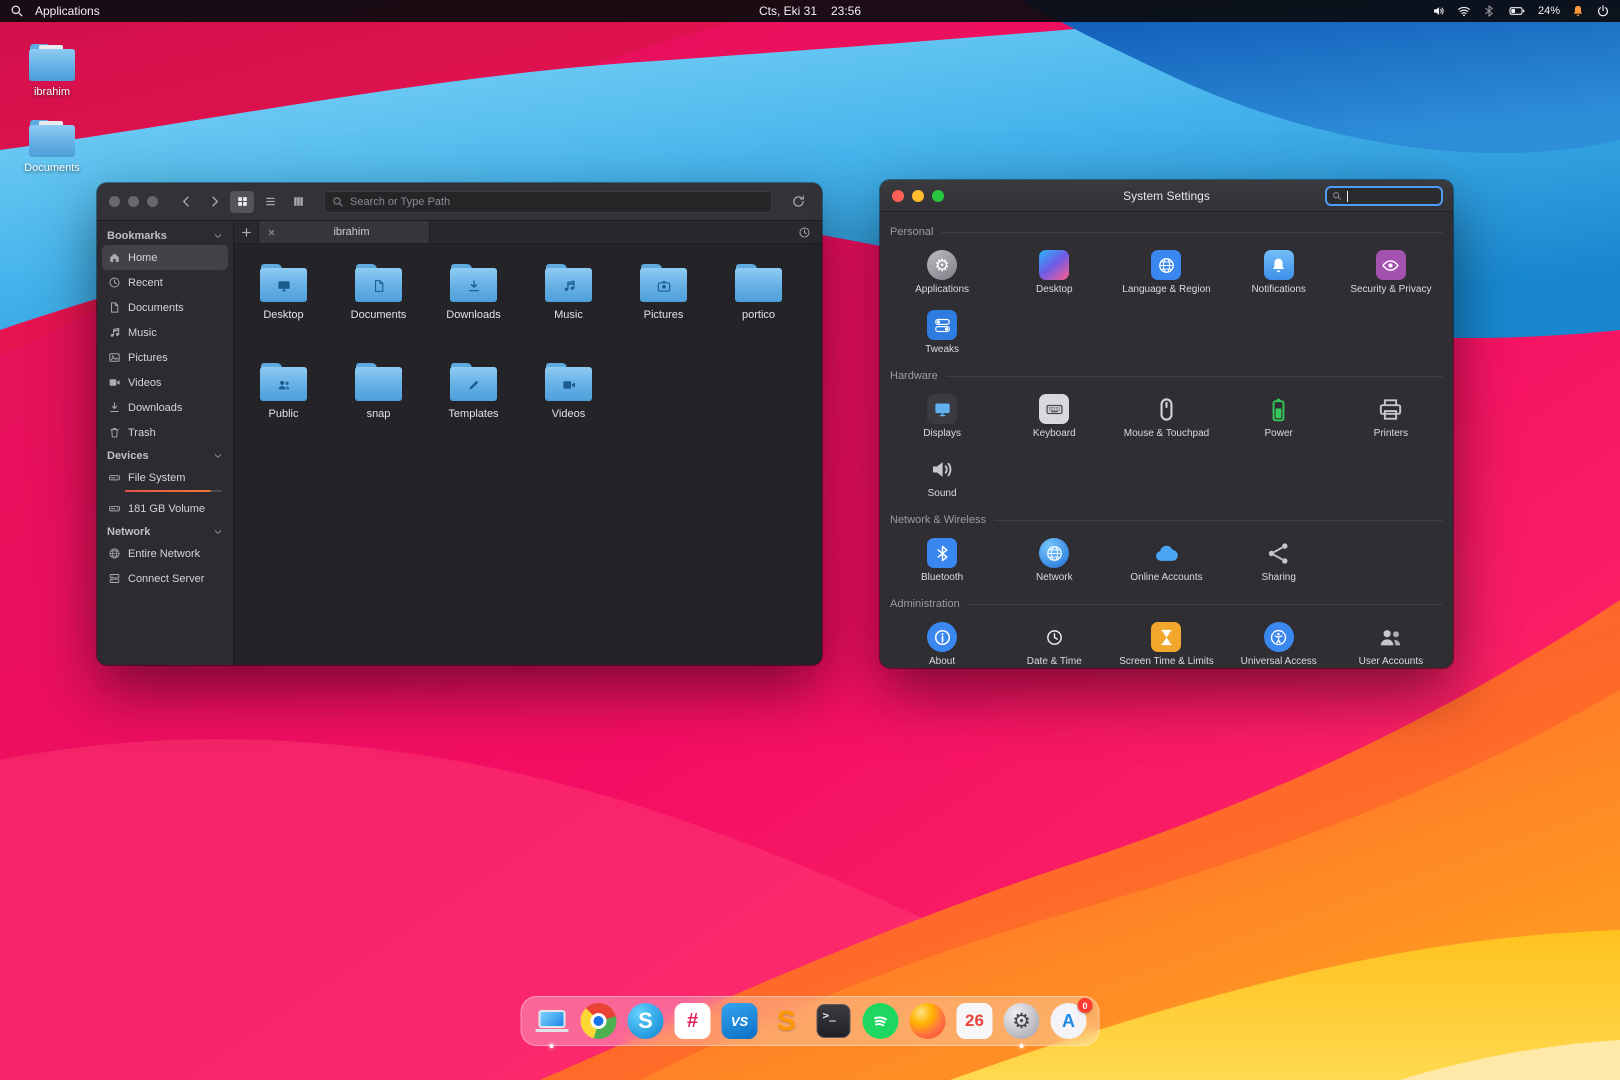 This screenshot has height=1080, width=1620. What do you see at coordinates (270, 202) in the screenshot?
I see `list-view-button` at bounding box center [270, 202].